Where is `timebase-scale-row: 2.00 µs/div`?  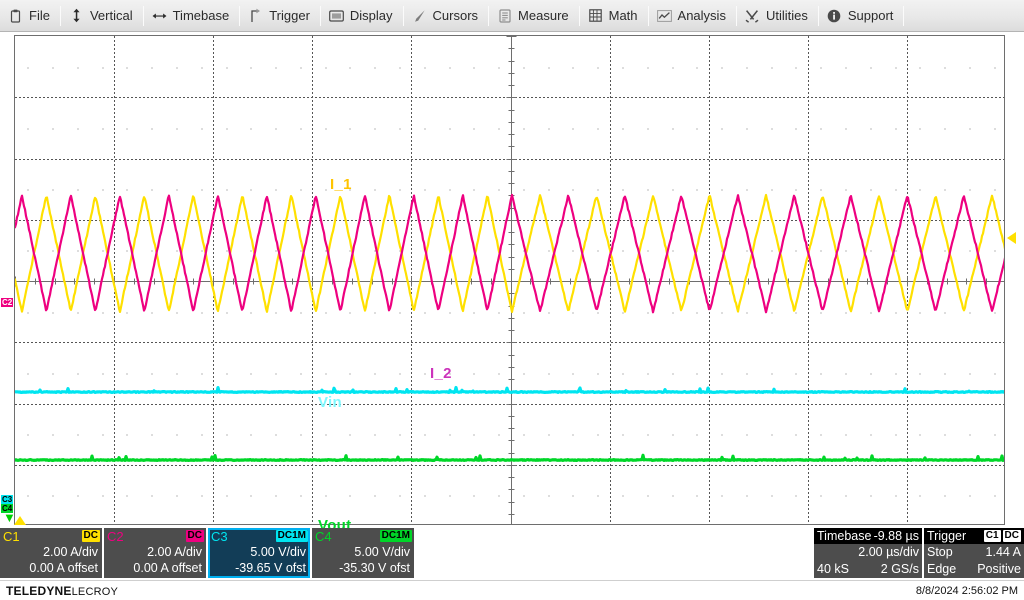 timebase-scale-row: 2.00 µs/div is located at coordinates (868, 552).